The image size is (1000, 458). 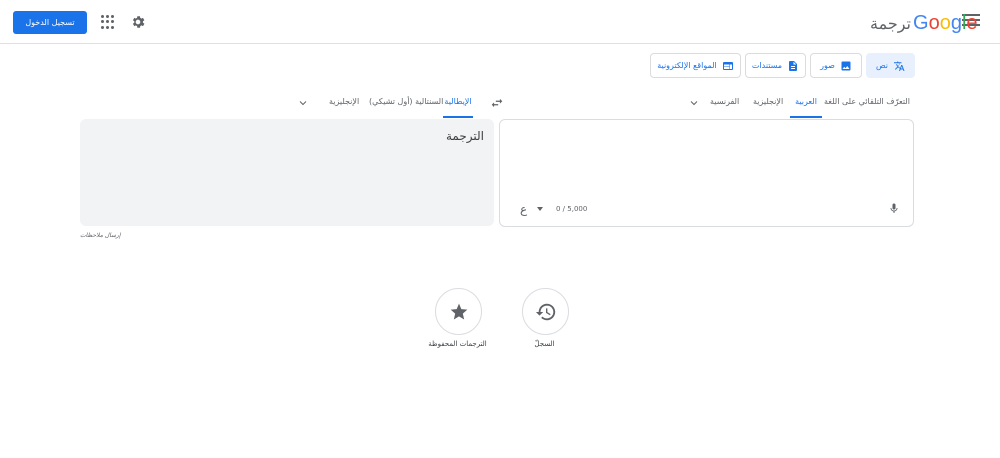 I want to click on swap-languages-icon, so click(x=497, y=103).